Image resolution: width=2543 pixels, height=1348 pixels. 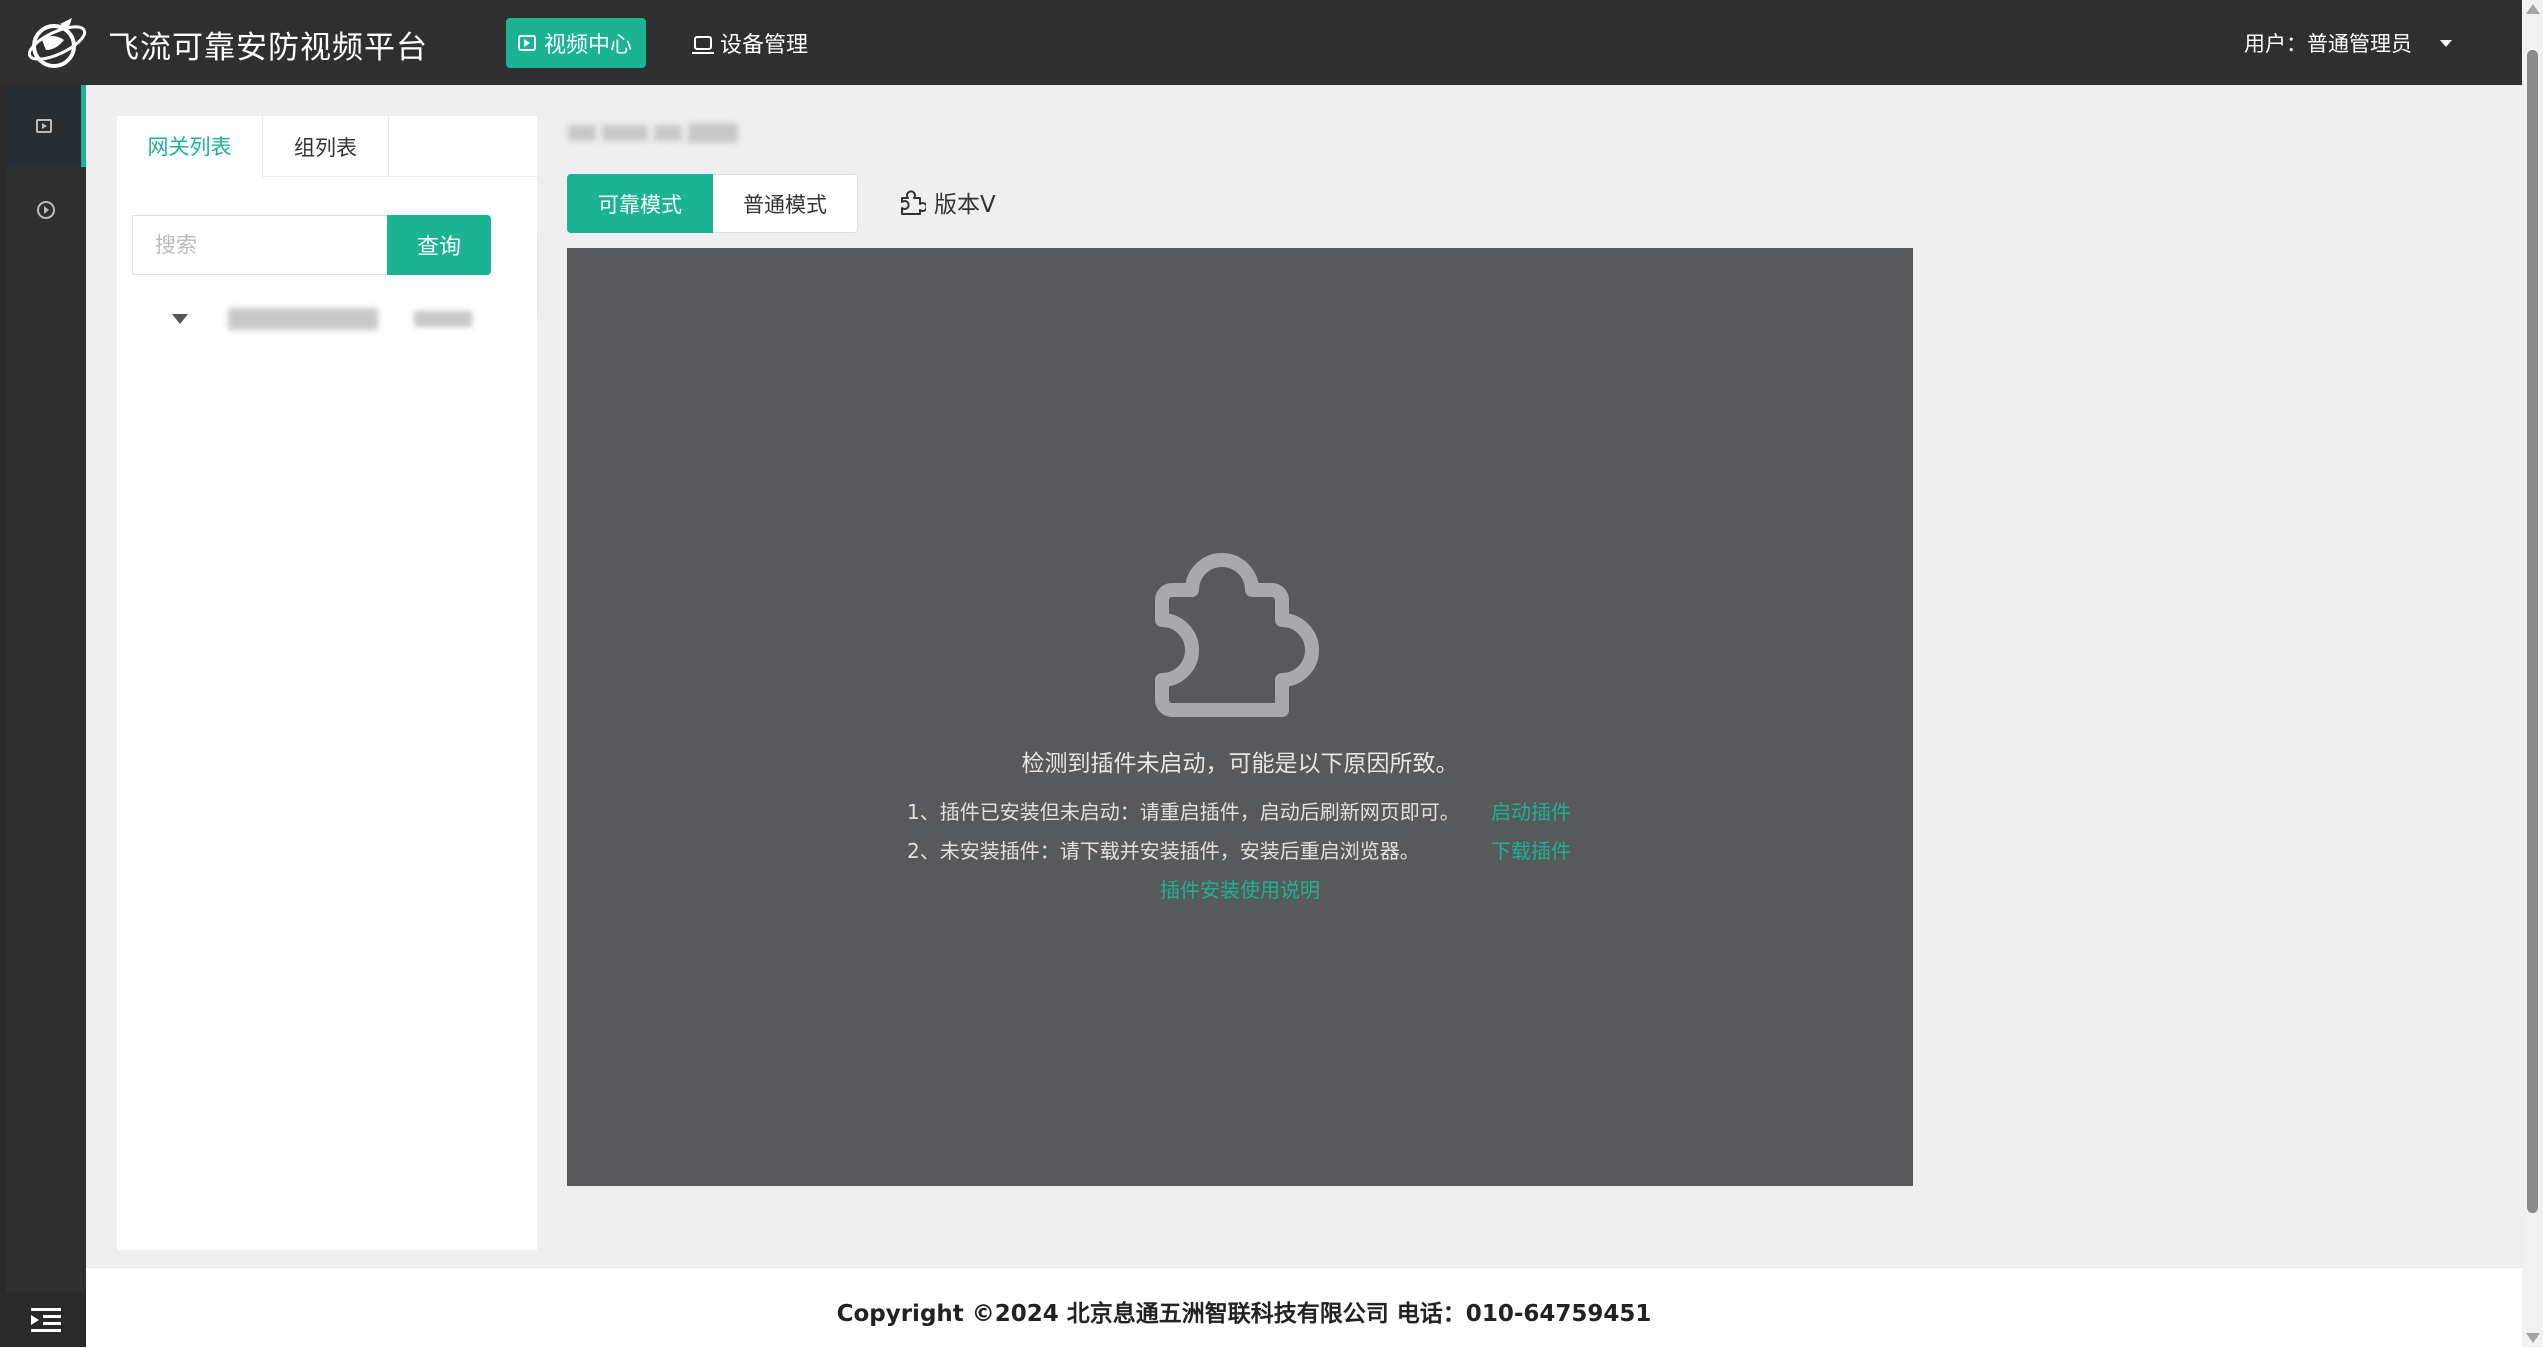 I want to click on plugin-puzzle-icon, so click(x=1237, y=635).